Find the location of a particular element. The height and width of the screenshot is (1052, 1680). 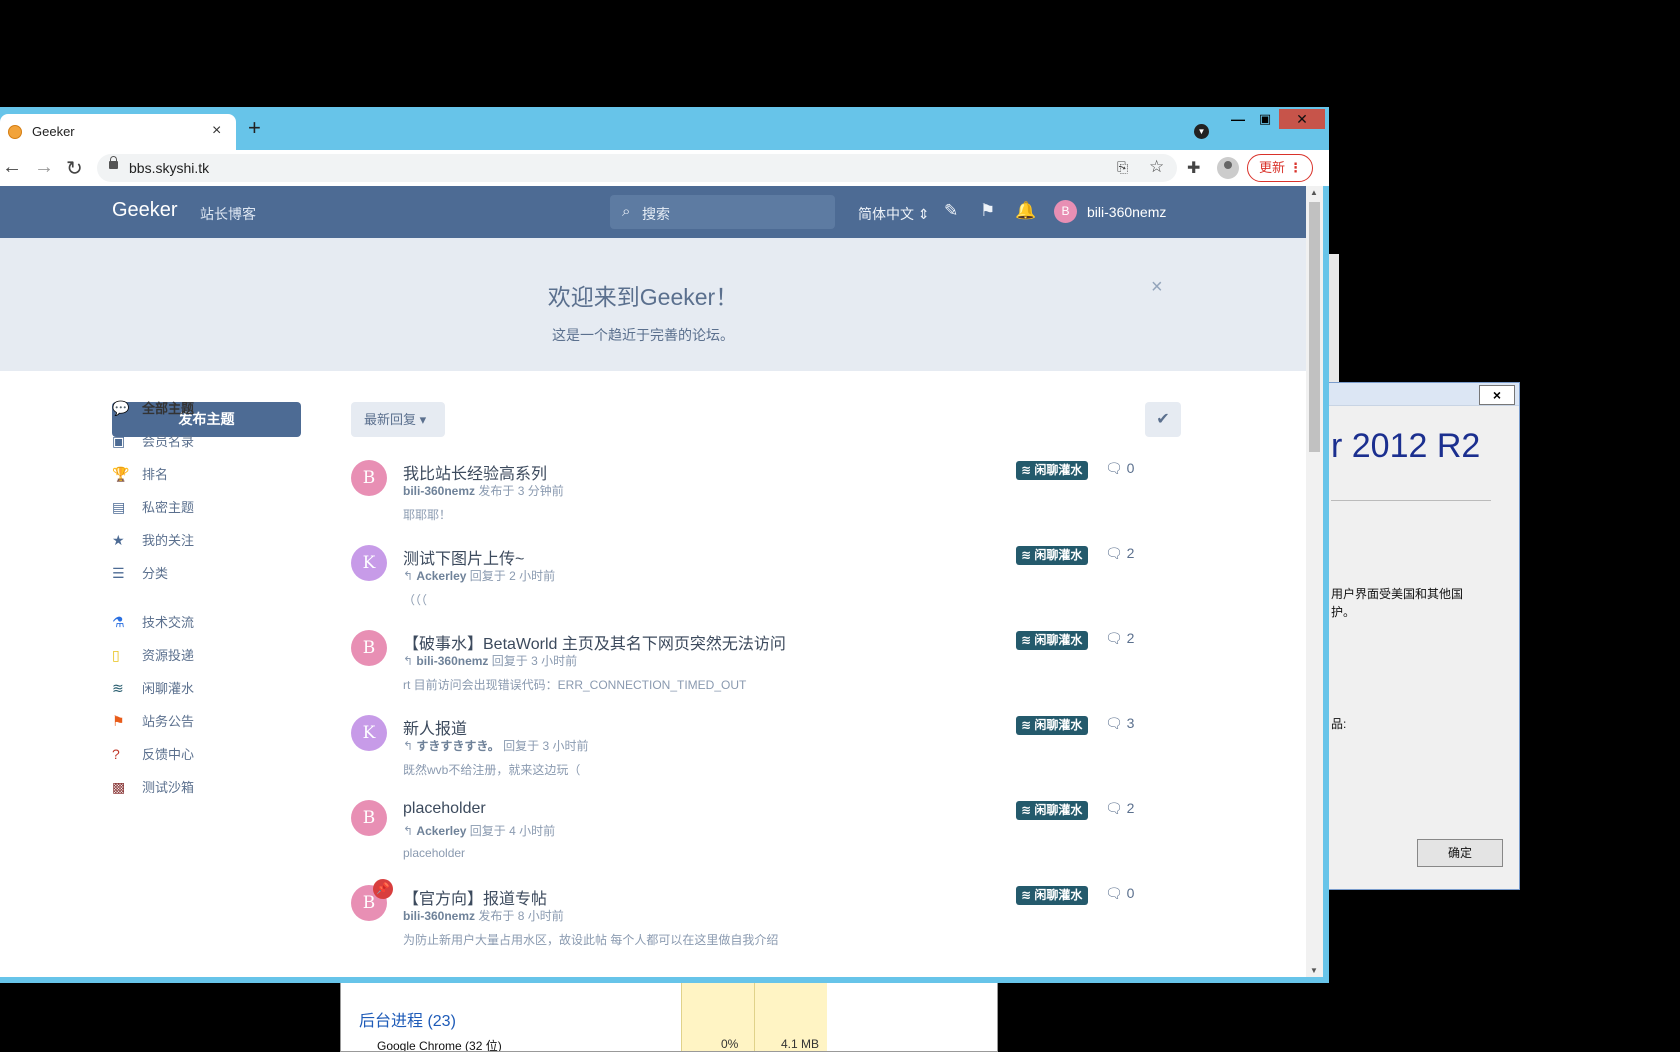

sidebar-item-members: ▣ 会员名录 is located at coordinates (153, 442).